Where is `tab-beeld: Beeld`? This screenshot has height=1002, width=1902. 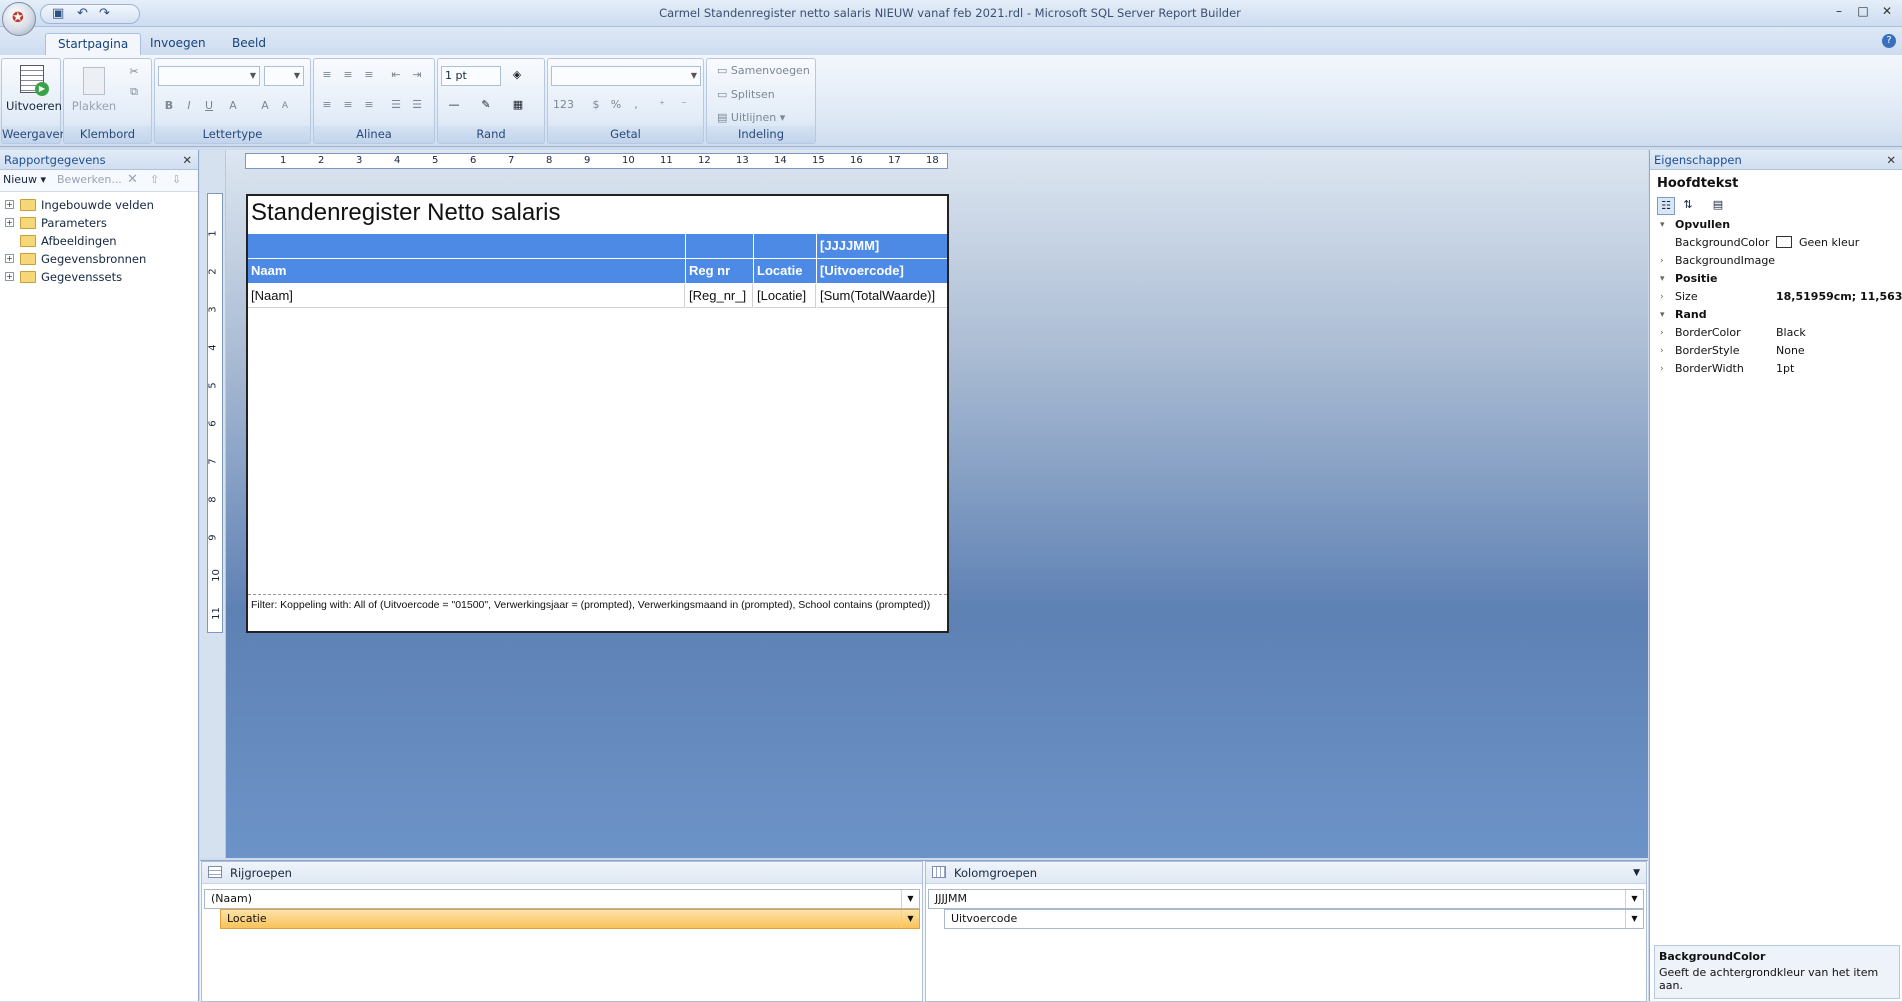
tab-beeld: Beeld is located at coordinates (249, 44).